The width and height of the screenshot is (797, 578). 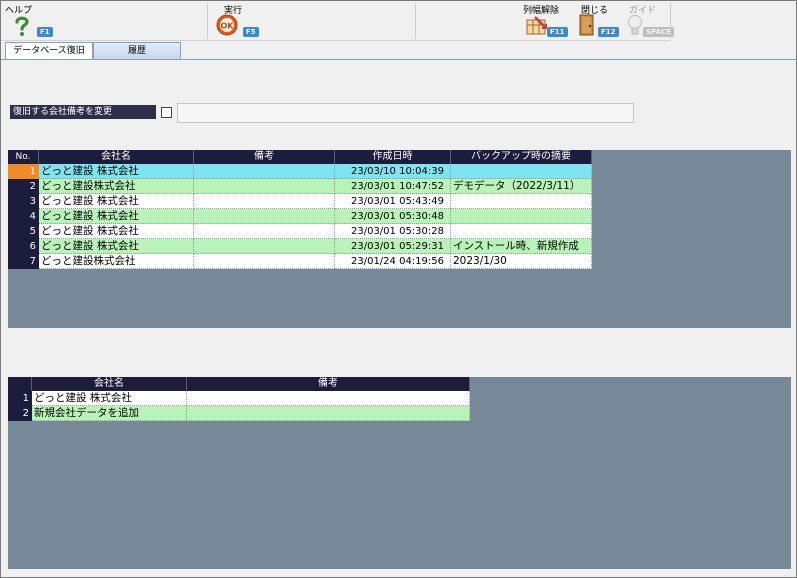 What do you see at coordinates (23, 201) in the screenshot?
I see `row-number-cell: 3` at bounding box center [23, 201].